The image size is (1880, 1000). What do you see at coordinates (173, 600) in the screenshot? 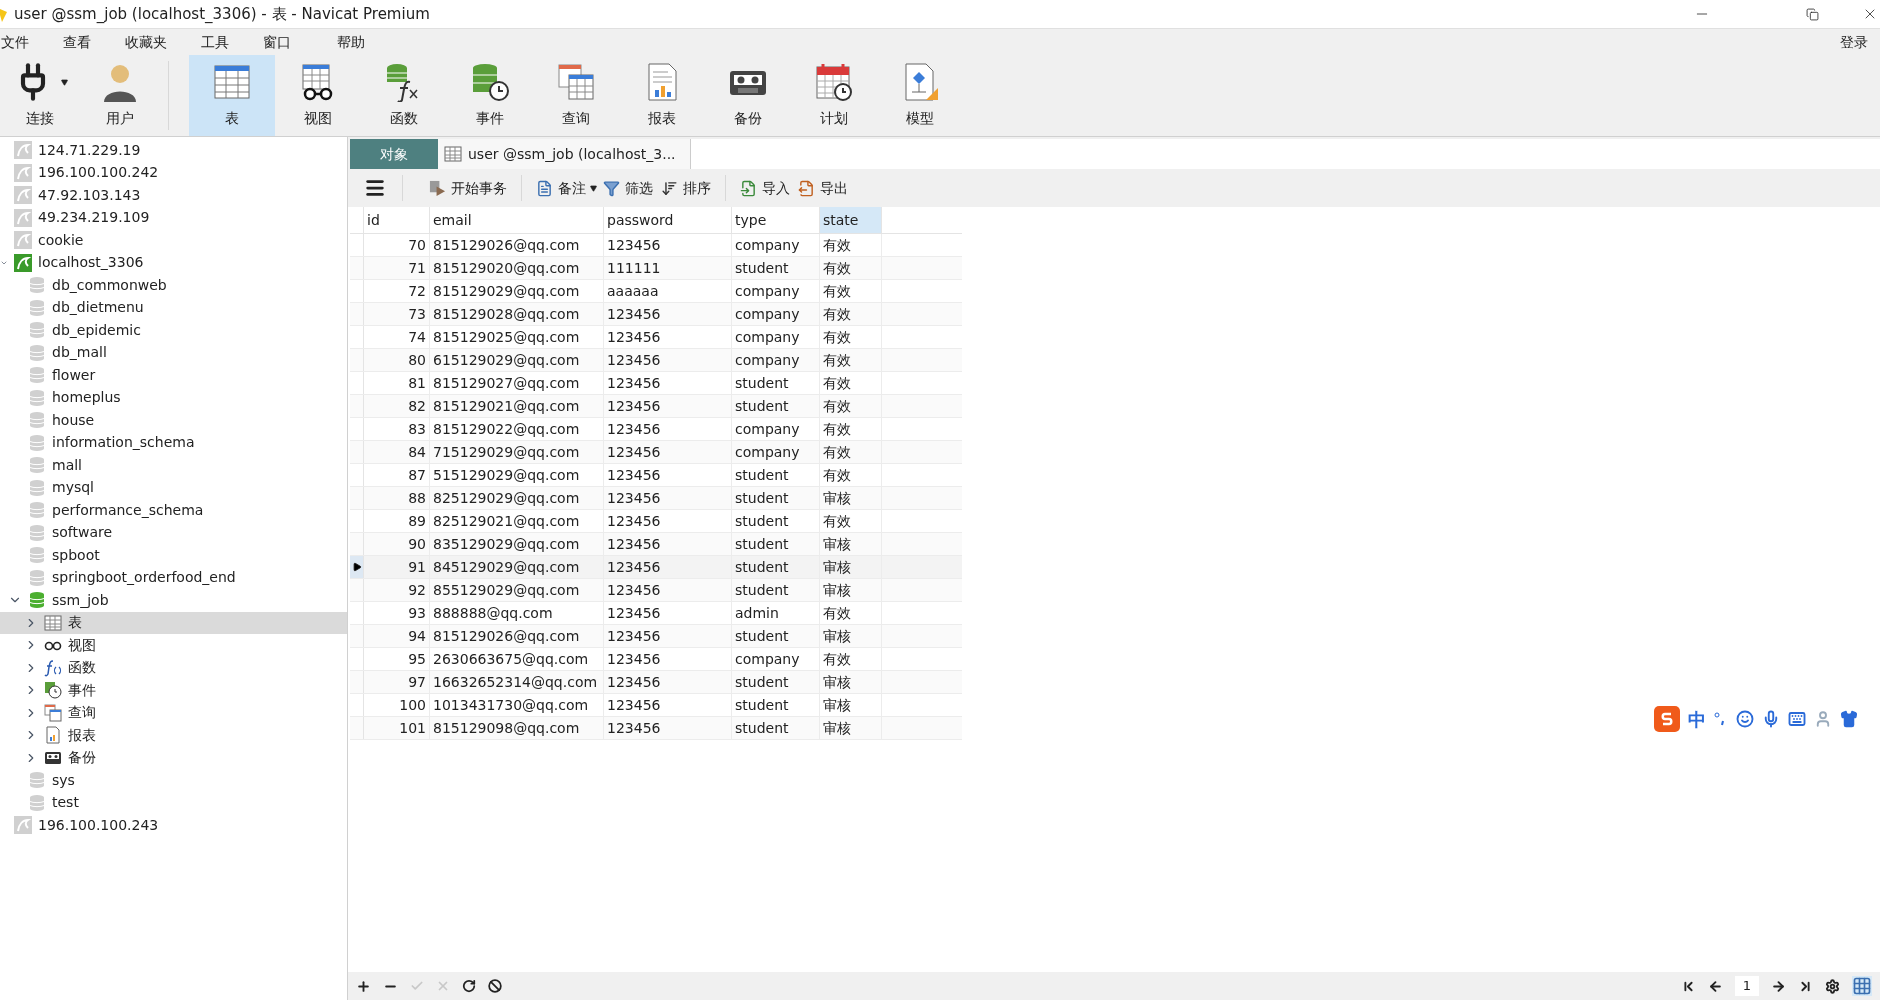
I see `tree-item: ssm_job` at bounding box center [173, 600].